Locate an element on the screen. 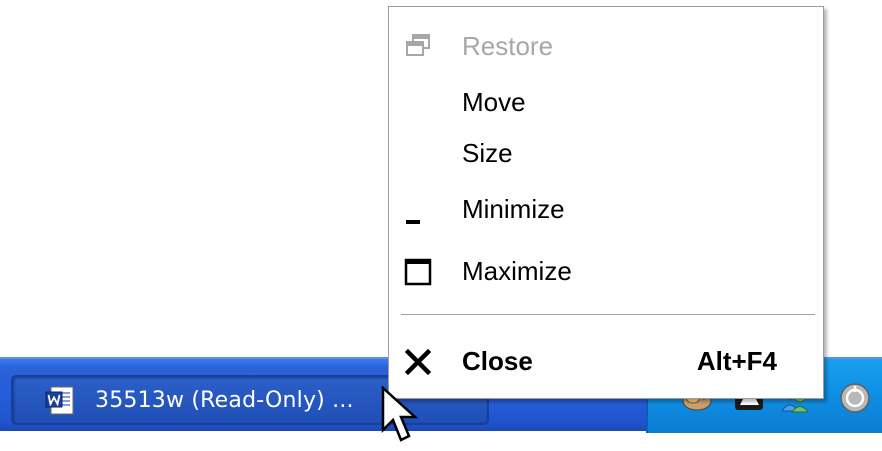  menu-item-label: Maximize is located at coordinates (517, 271).